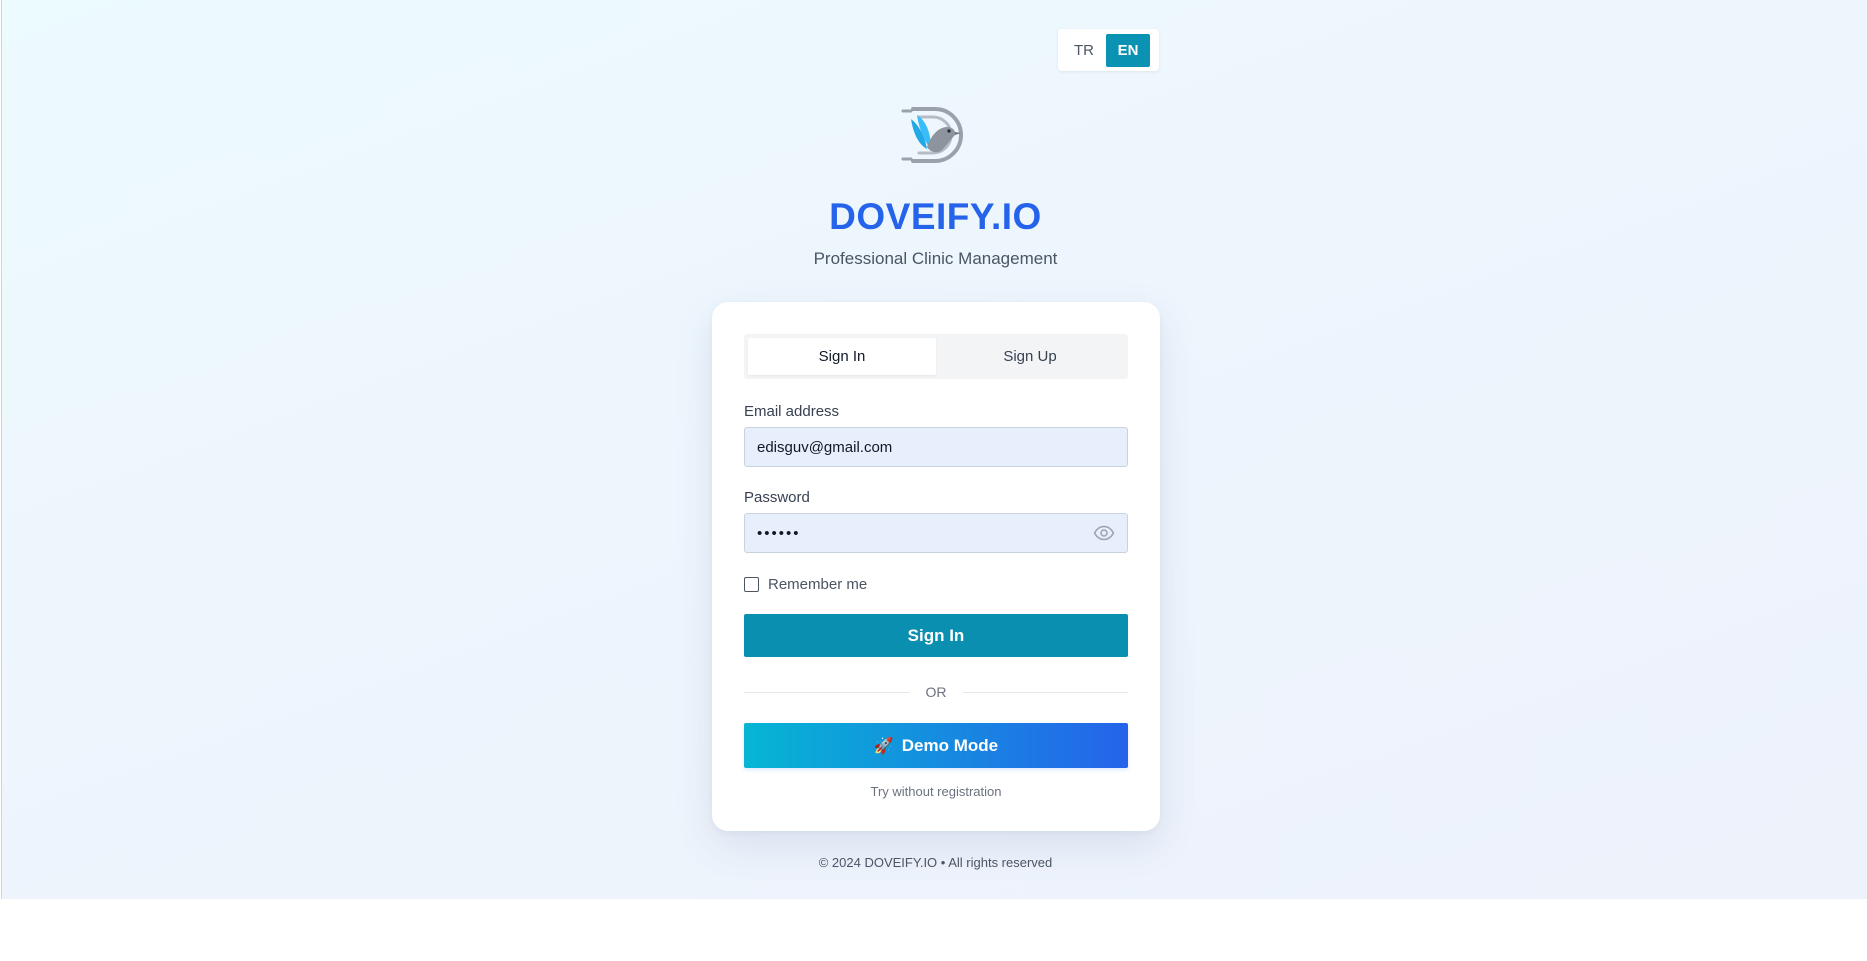 The height and width of the screenshot is (961, 1867). Describe the element at coordinates (1084, 50) in the screenshot. I see `language-tr-button: TR` at that location.